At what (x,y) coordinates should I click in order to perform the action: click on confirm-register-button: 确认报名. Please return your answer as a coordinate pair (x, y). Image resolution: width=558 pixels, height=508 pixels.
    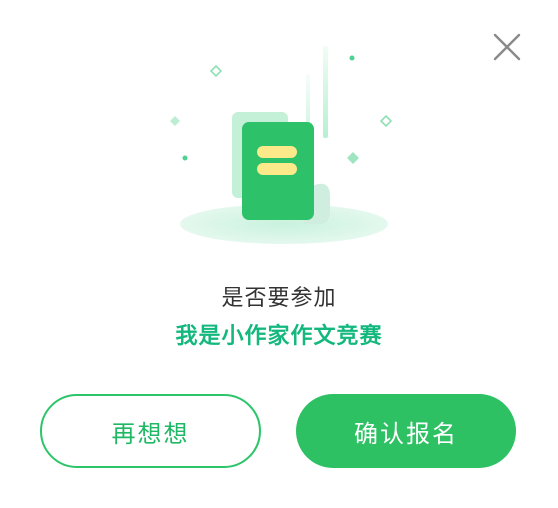
    Looking at the image, I should click on (406, 431).